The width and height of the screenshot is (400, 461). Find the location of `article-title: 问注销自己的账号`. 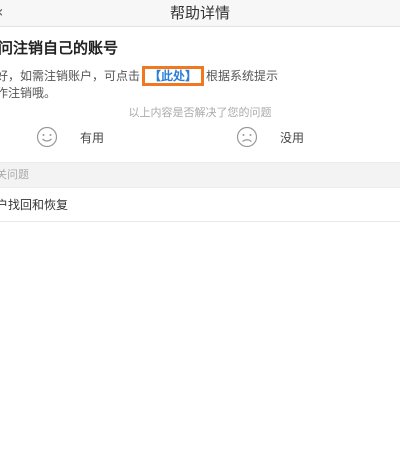

article-title: 问注销自己的账号 is located at coordinates (59, 48).